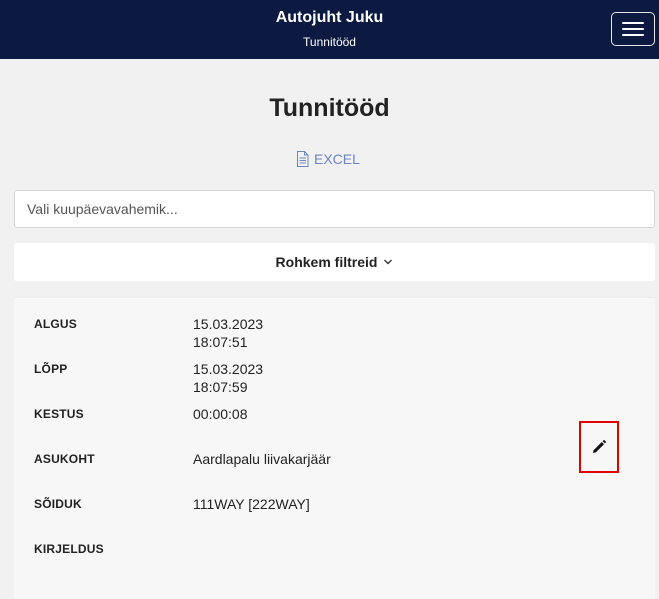  I want to click on vehicle-label: SÕIDUK, so click(58, 504).